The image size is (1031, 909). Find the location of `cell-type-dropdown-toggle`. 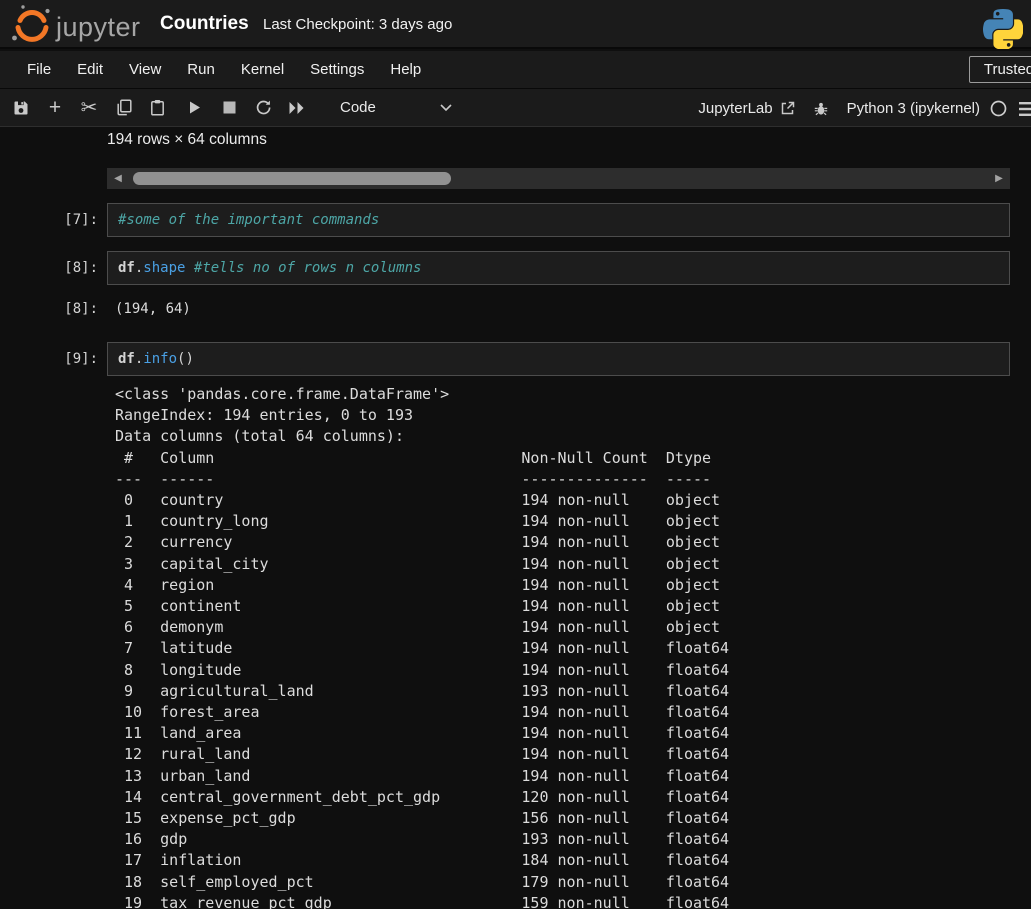

cell-type-dropdown-toggle is located at coordinates (446, 107).